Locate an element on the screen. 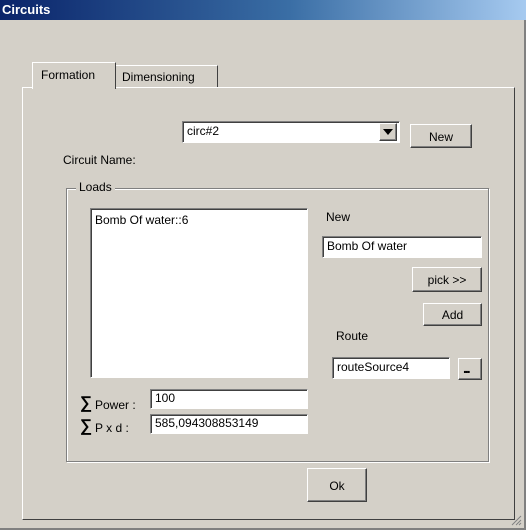 Image resolution: width=526 pixels, height=530 pixels. loads-group-label: Loads is located at coordinates (95, 187).